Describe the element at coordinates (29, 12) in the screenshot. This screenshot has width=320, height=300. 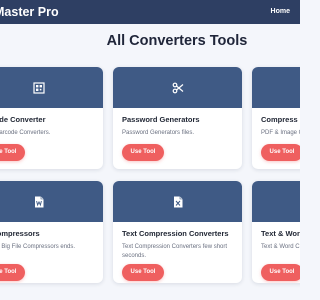
I see `brand-logo-text: Master Pro` at that location.